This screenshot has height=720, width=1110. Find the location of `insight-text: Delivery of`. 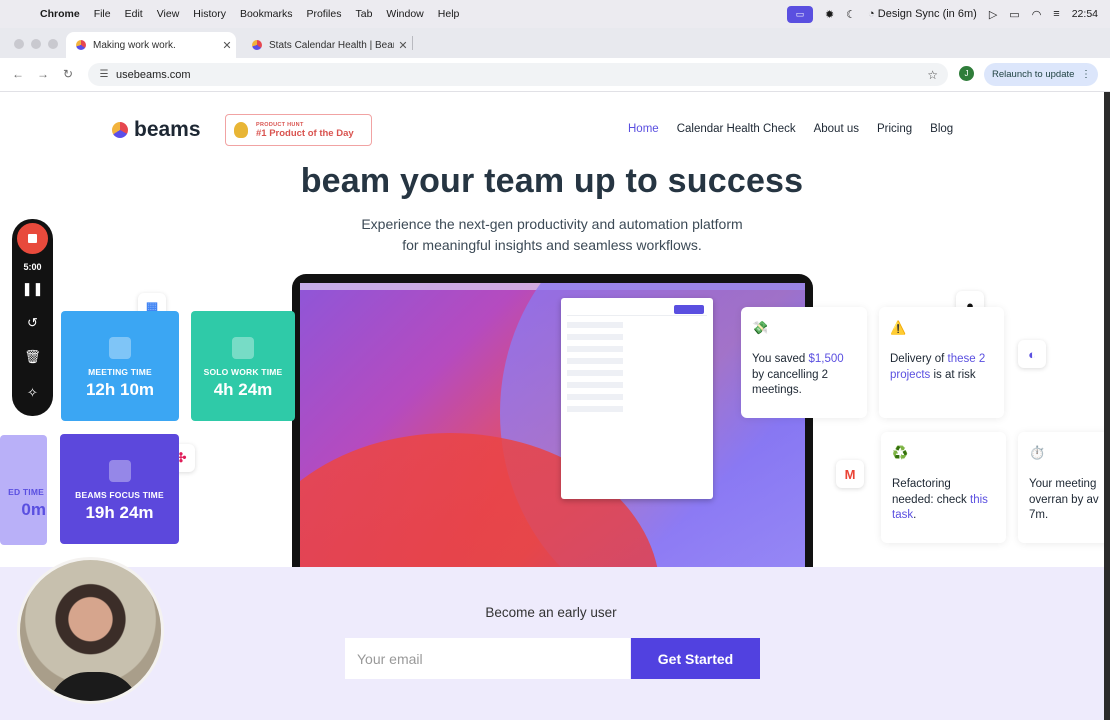

insight-text: Delivery of is located at coordinates (919, 359).